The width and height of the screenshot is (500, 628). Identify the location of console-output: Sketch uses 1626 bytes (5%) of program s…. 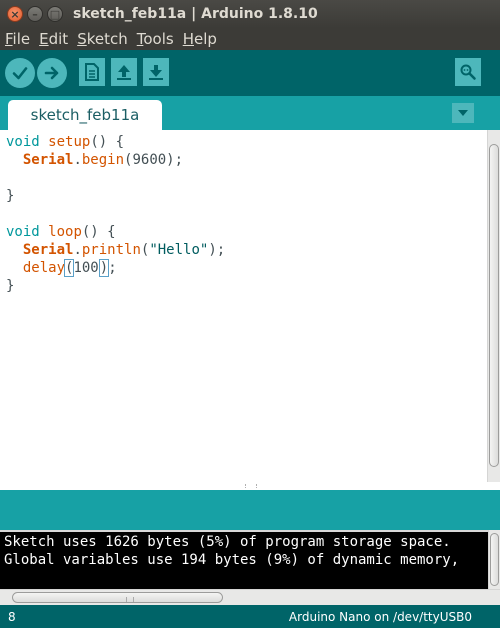
(244, 559).